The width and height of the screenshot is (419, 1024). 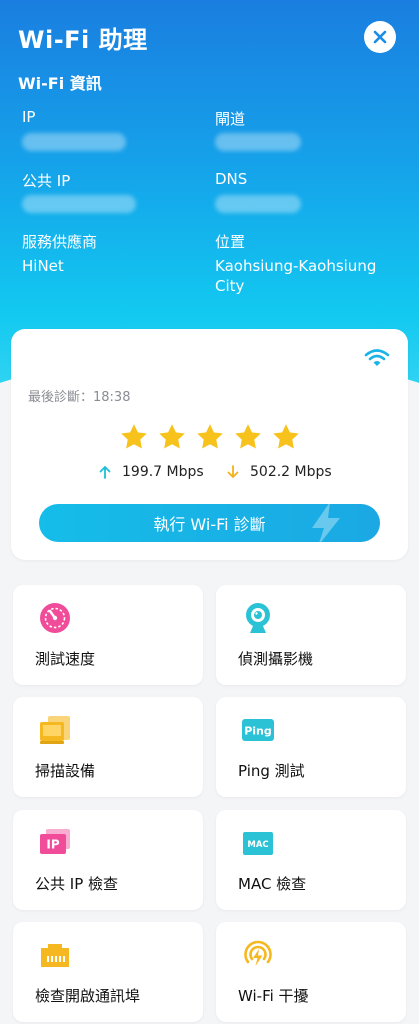 What do you see at coordinates (105, 472) in the screenshot?
I see `arrow-up-icon` at bounding box center [105, 472].